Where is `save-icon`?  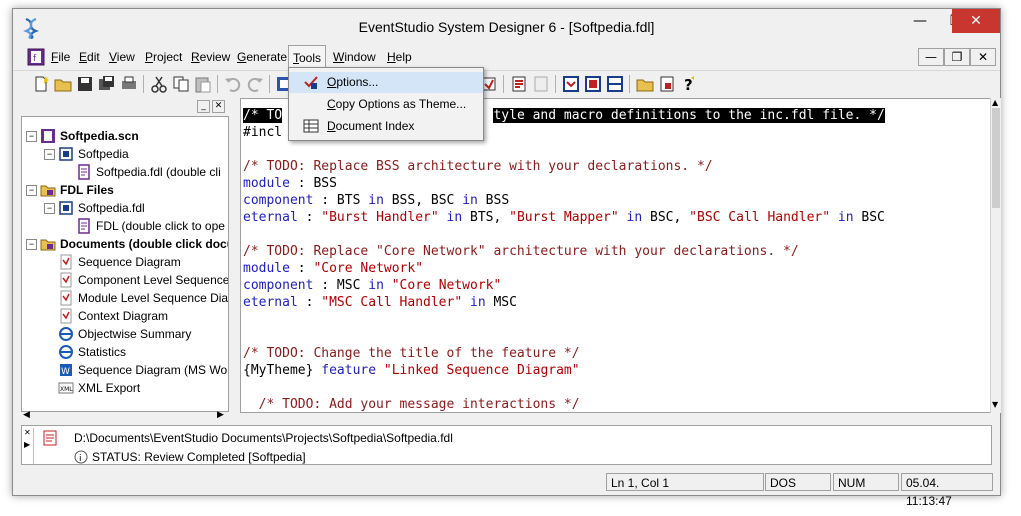
save-icon is located at coordinates (85, 84).